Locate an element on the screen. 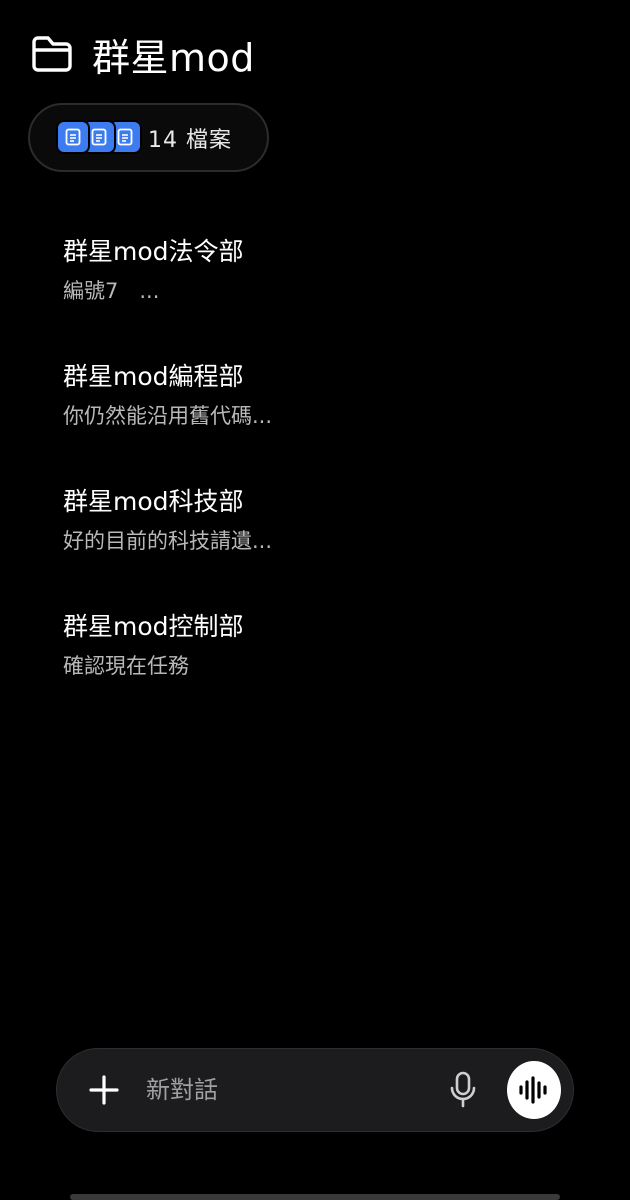 This screenshot has height=1200, width=630. files-count-label: 14 檔案 is located at coordinates (190, 140).